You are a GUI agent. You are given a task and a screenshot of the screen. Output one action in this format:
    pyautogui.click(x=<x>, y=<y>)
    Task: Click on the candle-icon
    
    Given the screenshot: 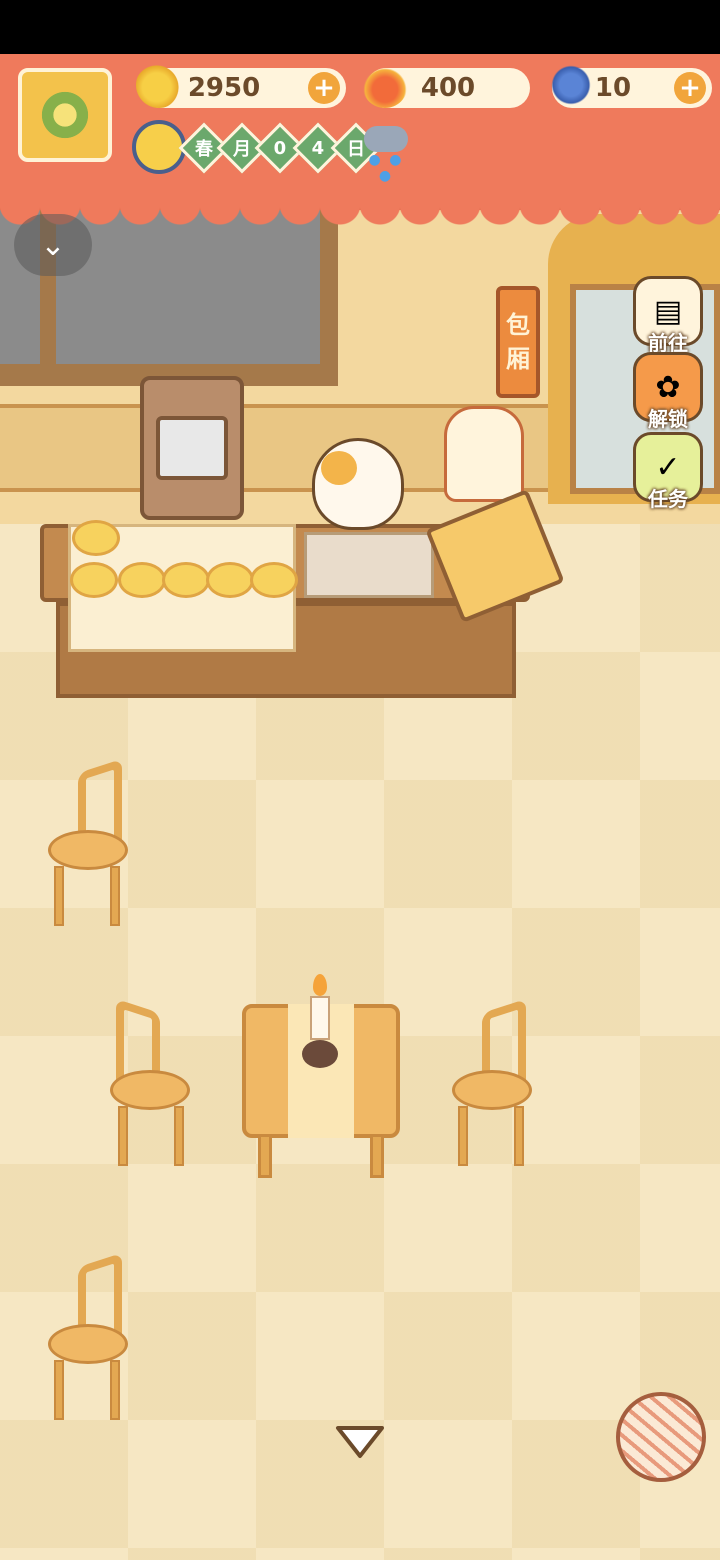 What is the action you would take?
    pyautogui.click(x=320, y=1024)
    